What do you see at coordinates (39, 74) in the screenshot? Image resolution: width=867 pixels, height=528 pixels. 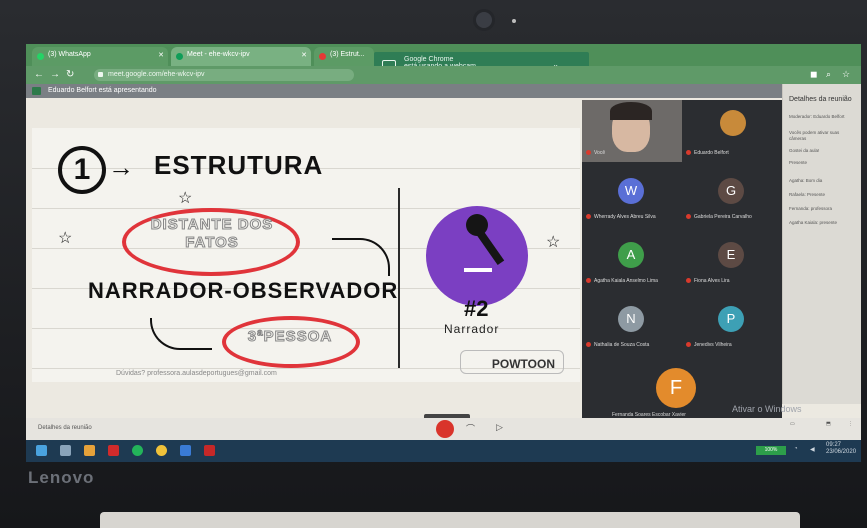 I see `back-icon: ←` at bounding box center [39, 74].